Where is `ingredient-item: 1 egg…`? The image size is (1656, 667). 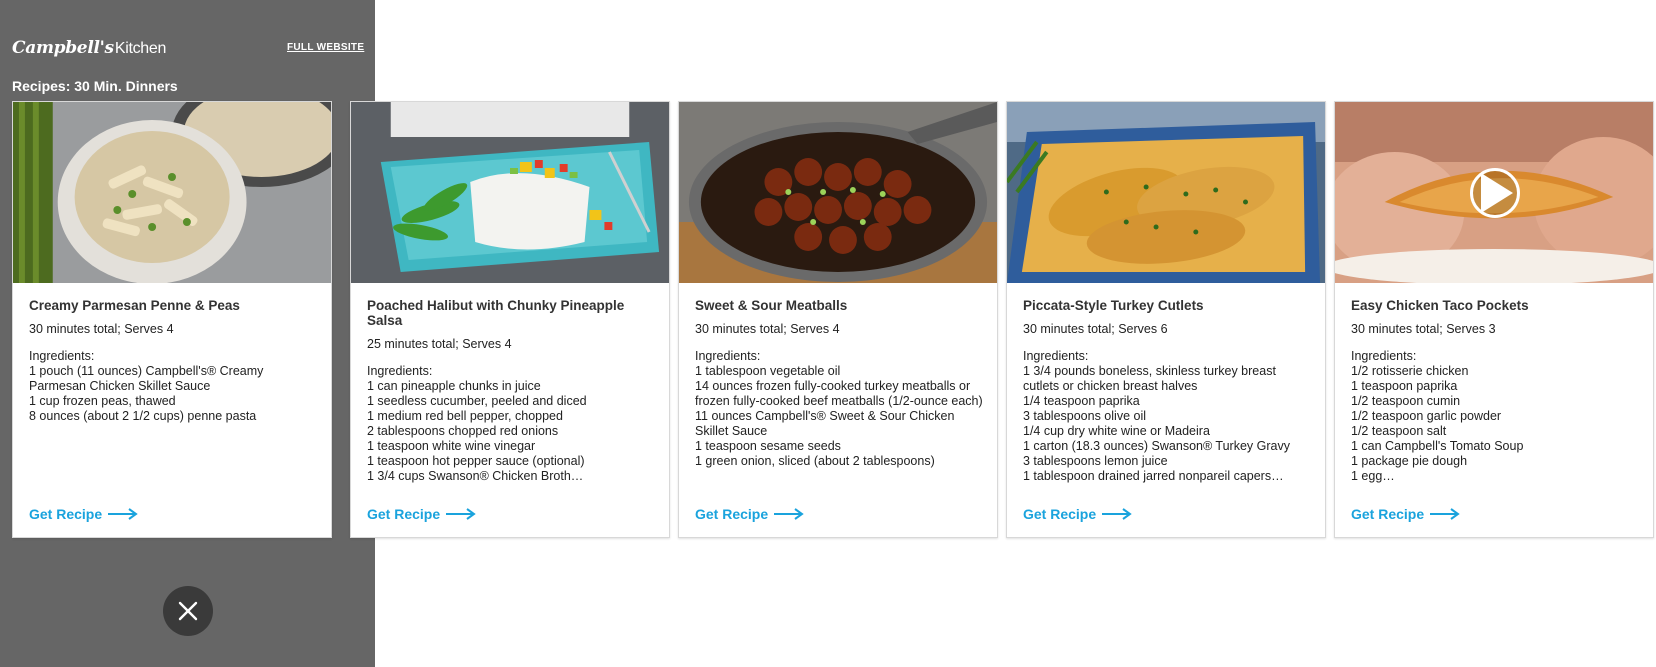 ingredient-item: 1 egg… is located at coordinates (1373, 476).